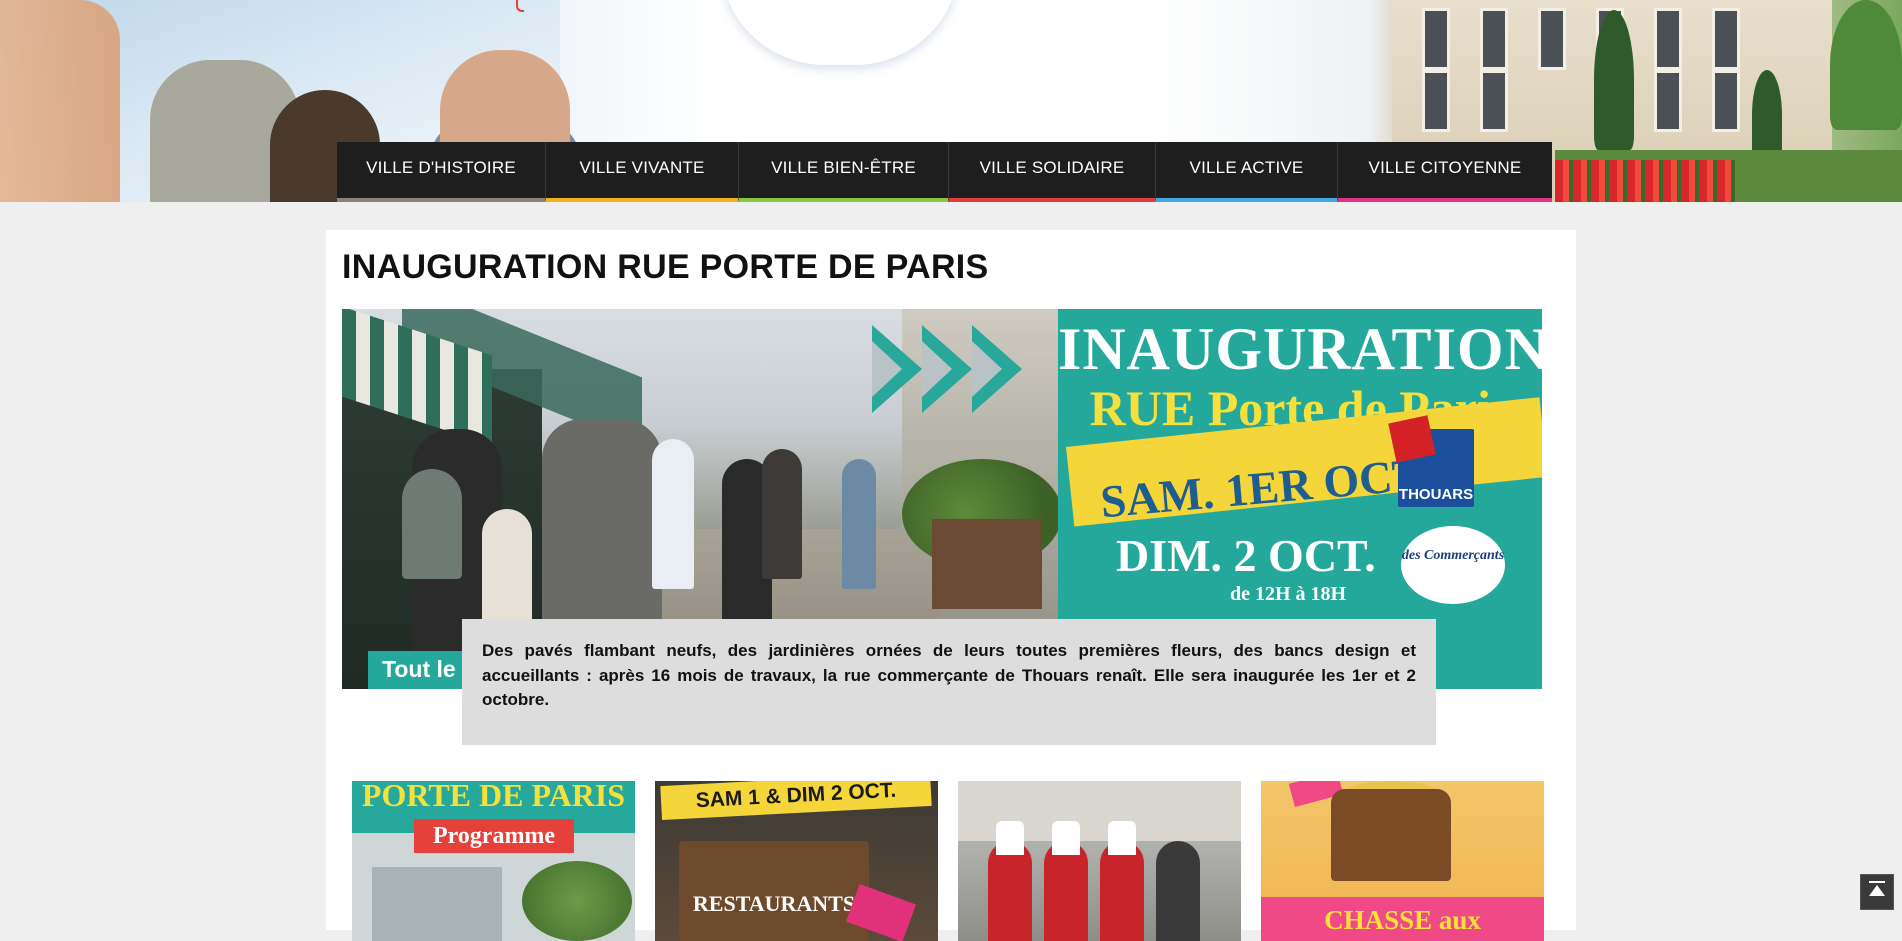  I want to click on arrow-up-to-top-icon, so click(1877, 890).